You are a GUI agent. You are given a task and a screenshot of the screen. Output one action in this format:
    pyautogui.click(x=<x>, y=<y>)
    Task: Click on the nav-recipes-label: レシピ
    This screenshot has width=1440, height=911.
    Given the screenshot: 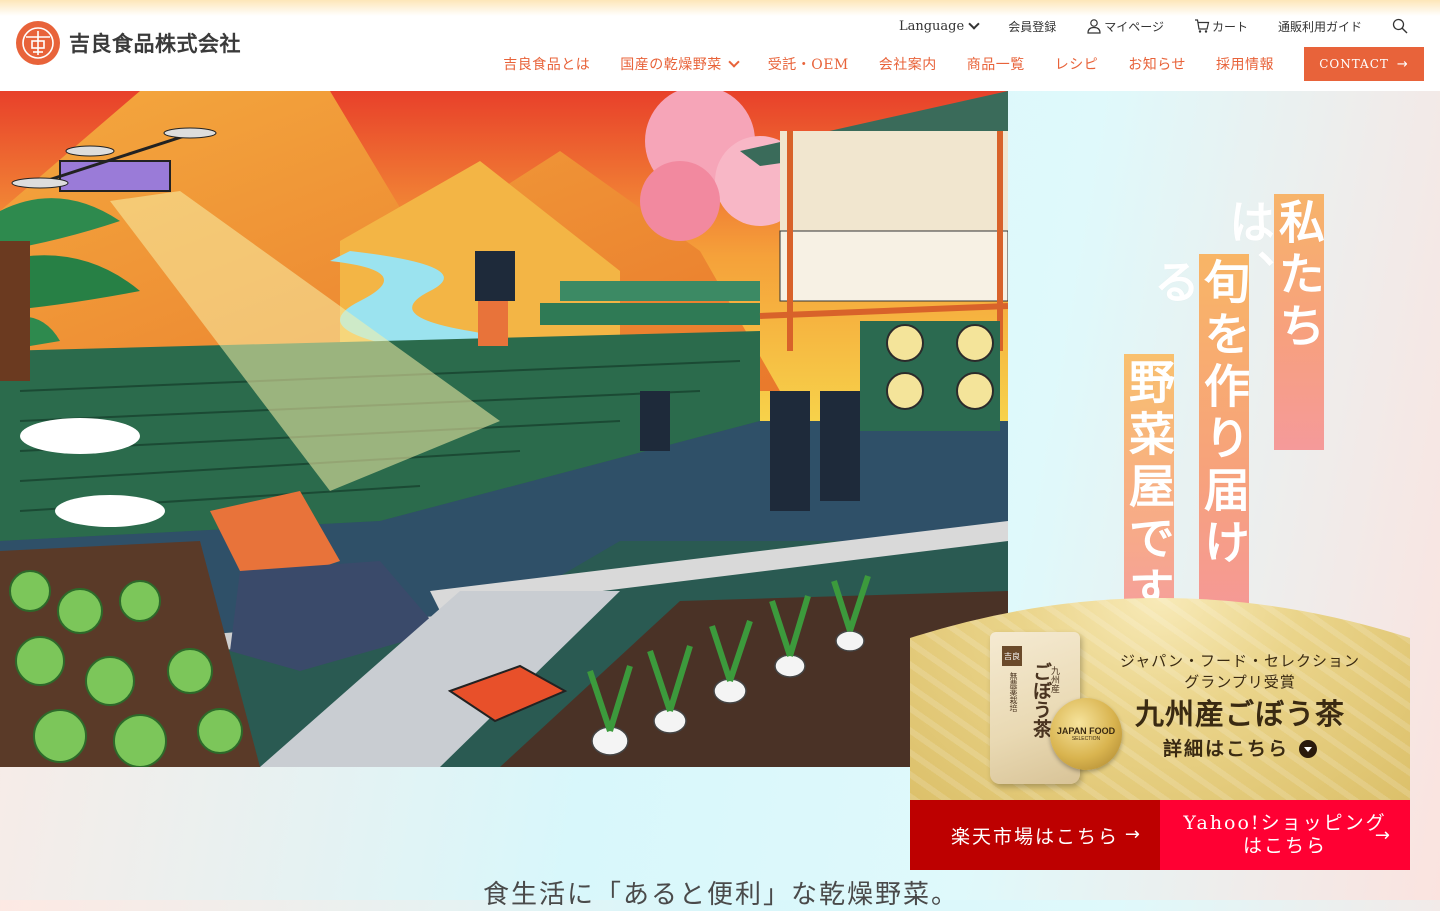 What is the action you would take?
    pyautogui.click(x=1076, y=65)
    